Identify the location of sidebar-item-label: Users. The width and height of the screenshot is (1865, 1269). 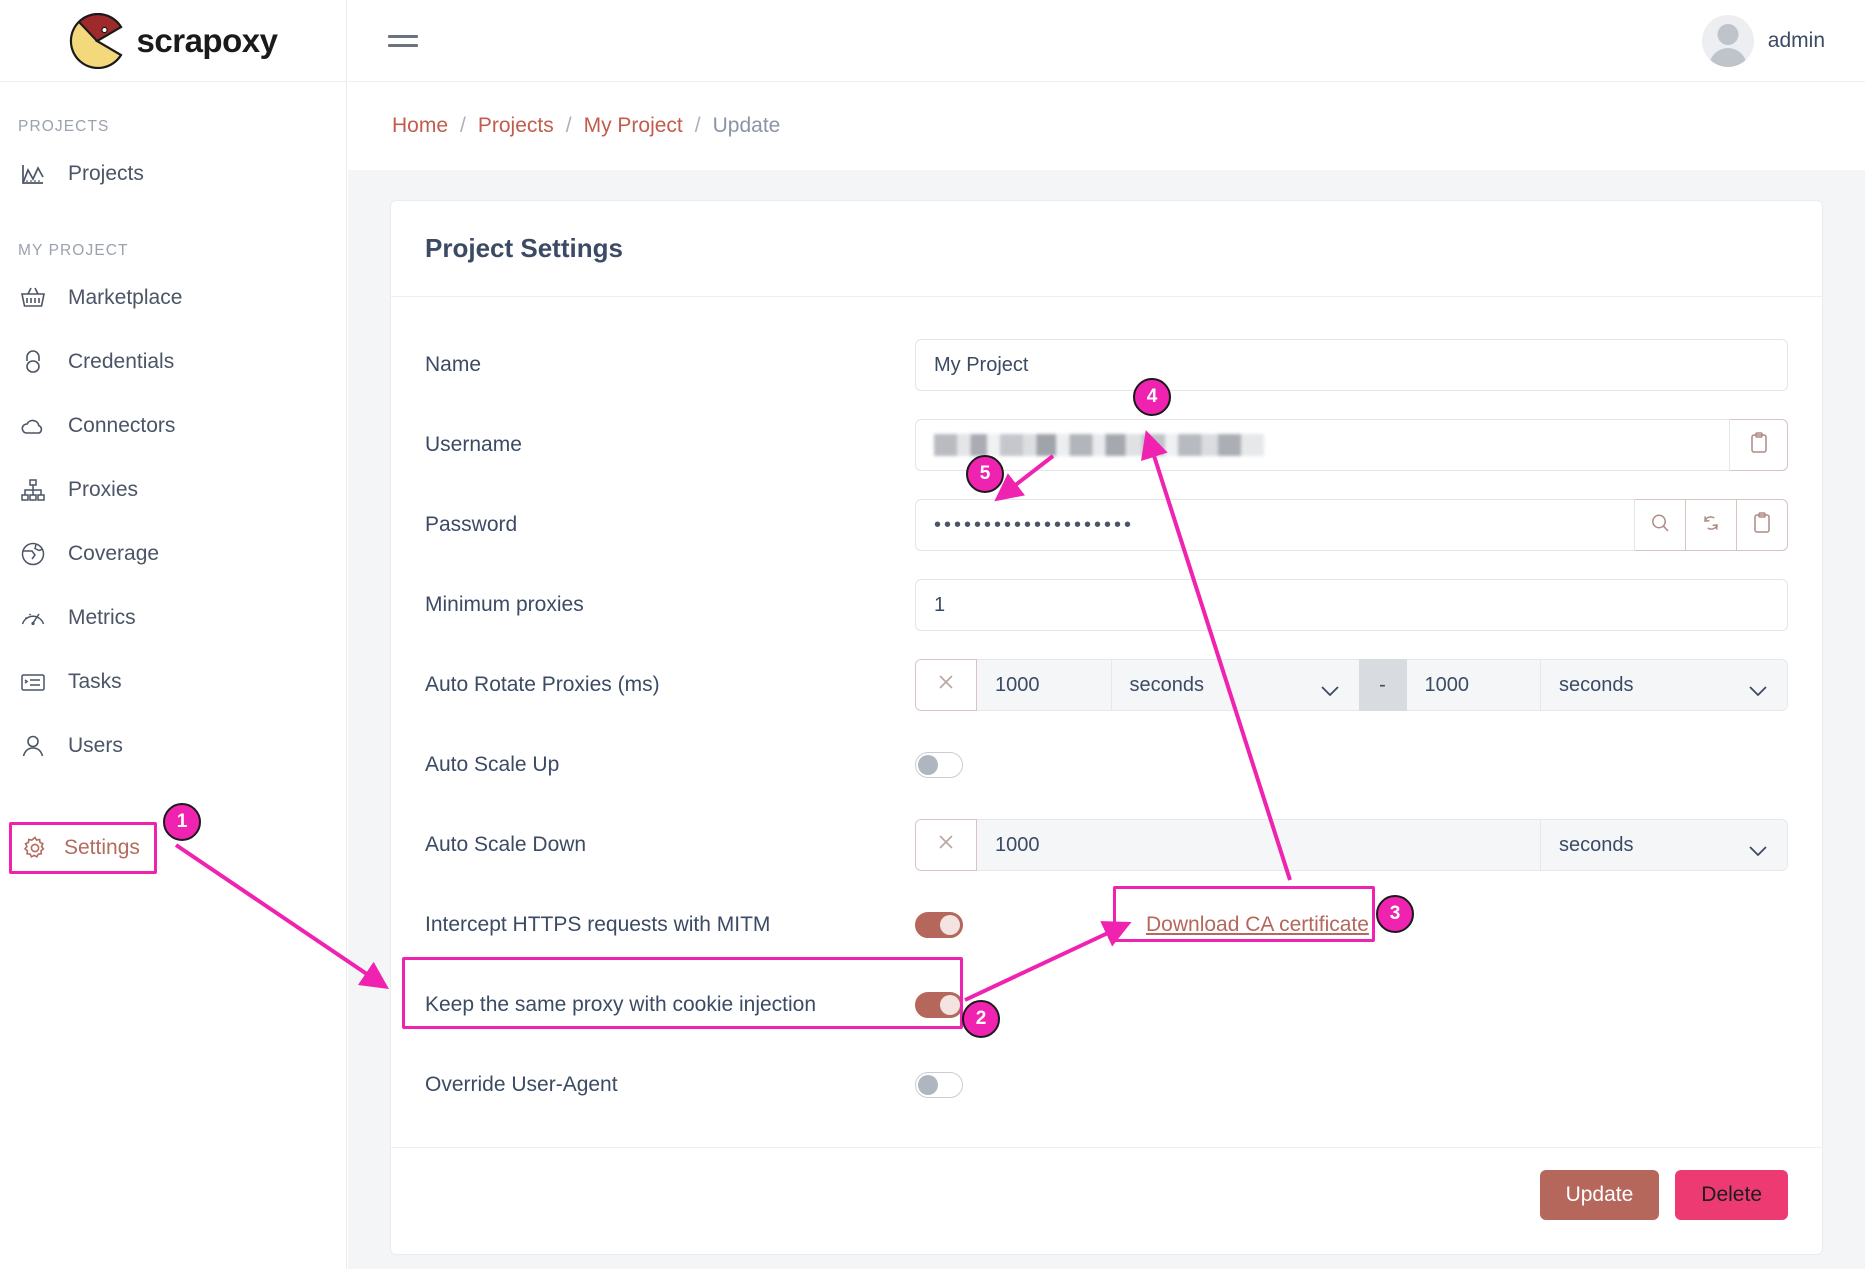
(95, 745).